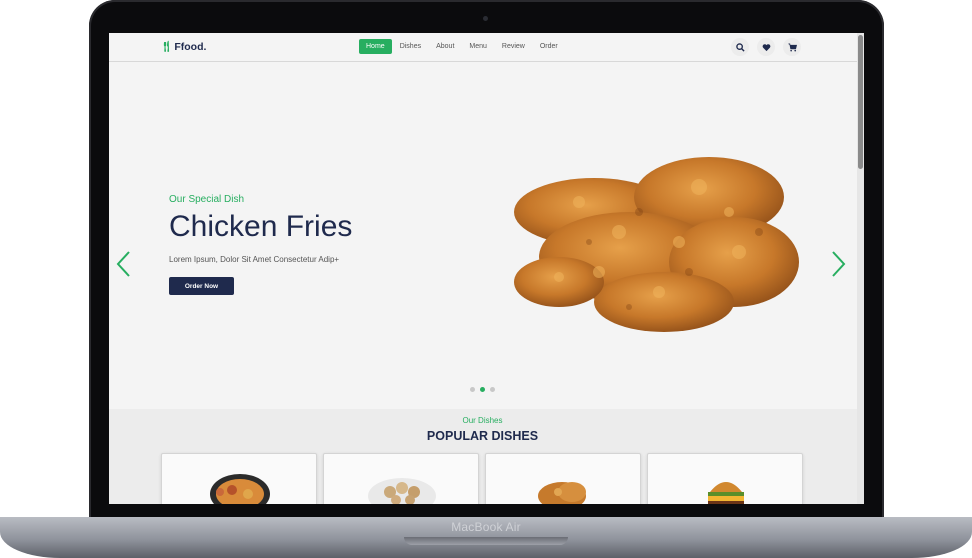  I want to click on search-icon, so click(740, 47).